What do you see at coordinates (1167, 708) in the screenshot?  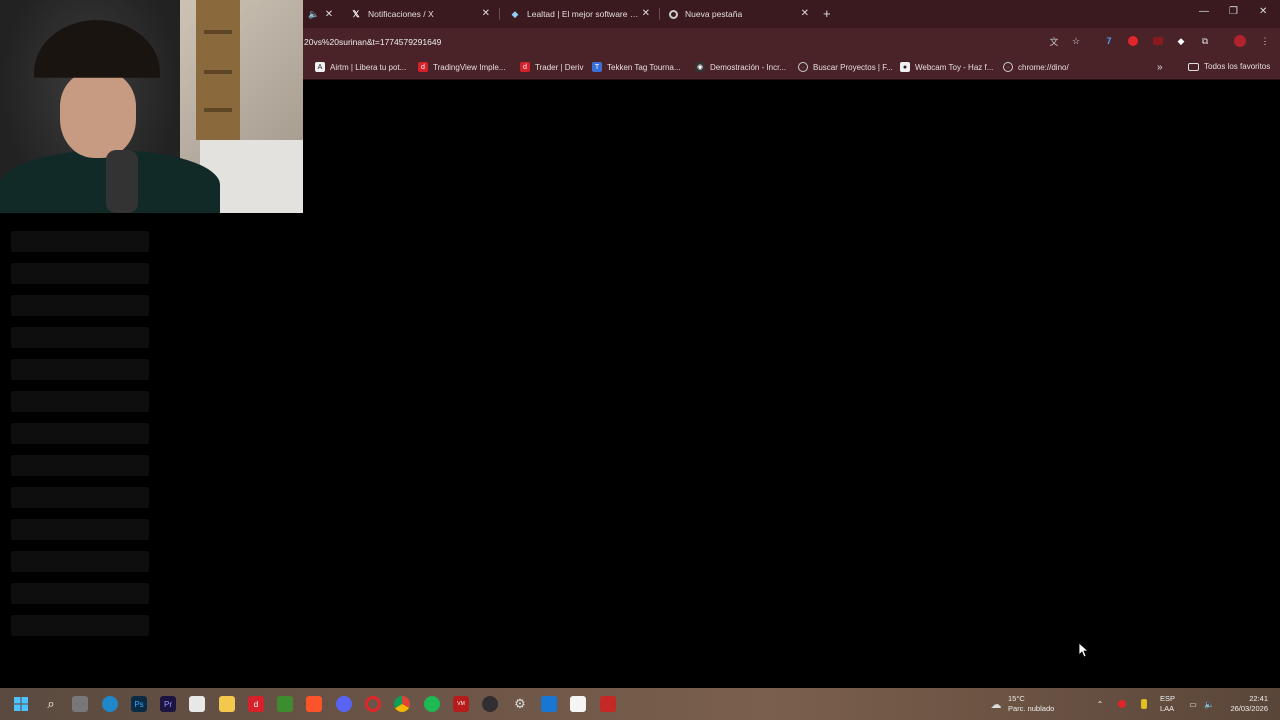 I see `lang-secondary: LAA` at bounding box center [1167, 708].